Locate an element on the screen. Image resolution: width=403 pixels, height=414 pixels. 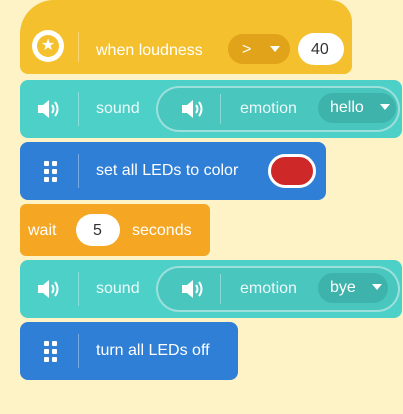
star-icon: ★ is located at coordinates (48, 46).